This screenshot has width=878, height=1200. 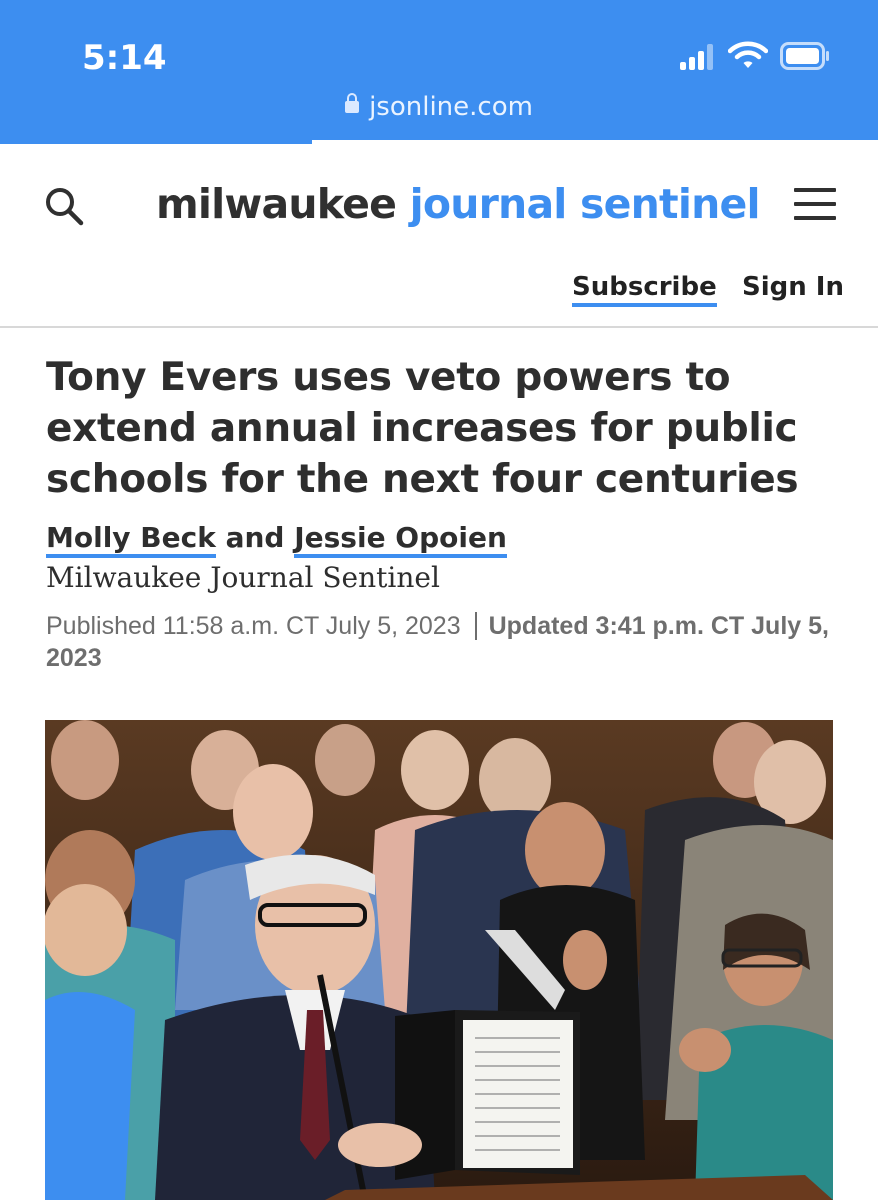 I want to click on url-text: jsonline.com, so click(x=451, y=107).